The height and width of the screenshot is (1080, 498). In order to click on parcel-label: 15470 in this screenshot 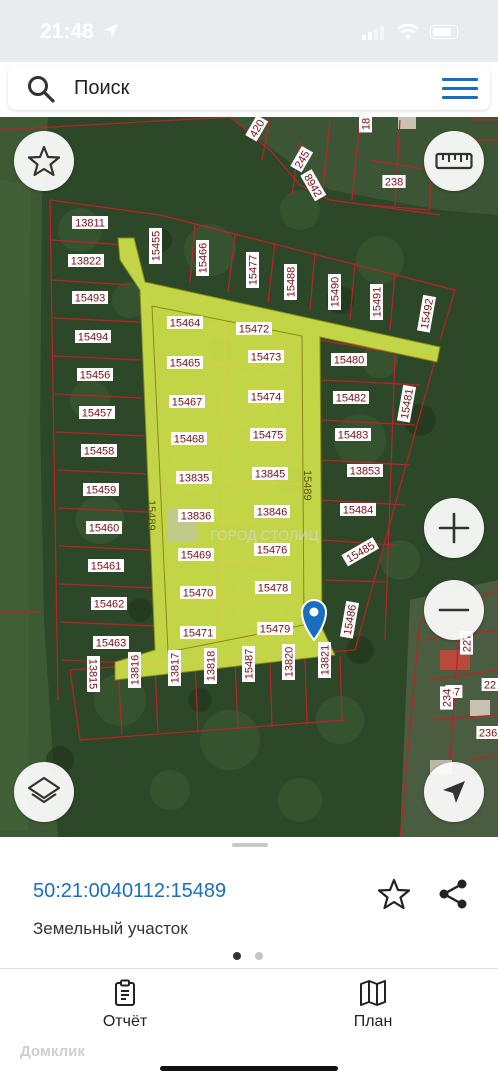, I will do `click(198, 593)`.